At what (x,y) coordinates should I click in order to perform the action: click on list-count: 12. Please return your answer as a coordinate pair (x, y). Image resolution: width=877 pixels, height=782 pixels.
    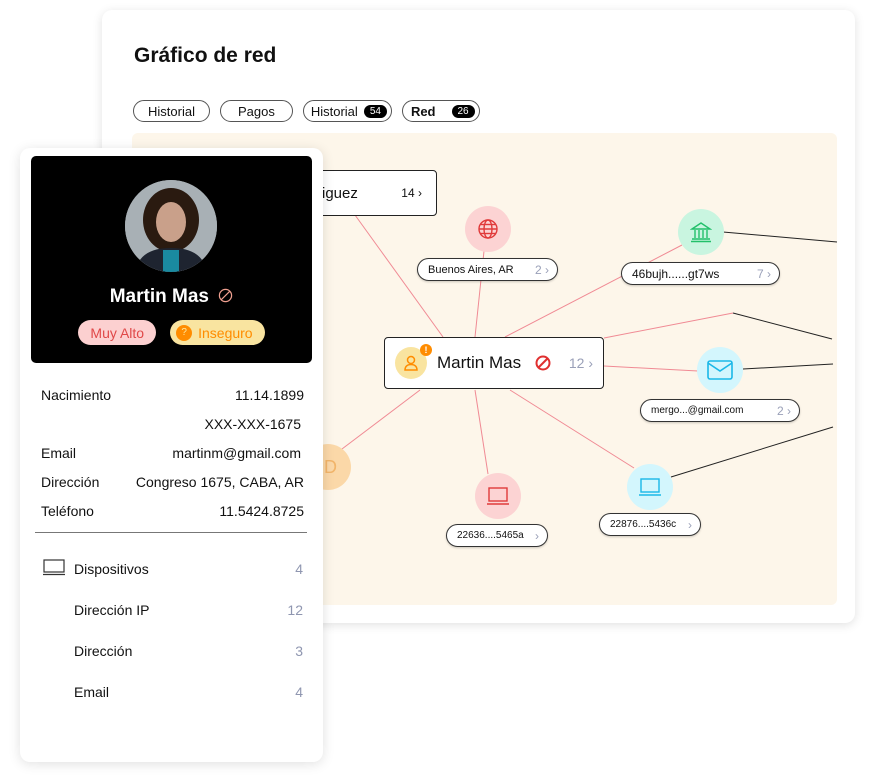
    Looking at the image, I should click on (295, 609).